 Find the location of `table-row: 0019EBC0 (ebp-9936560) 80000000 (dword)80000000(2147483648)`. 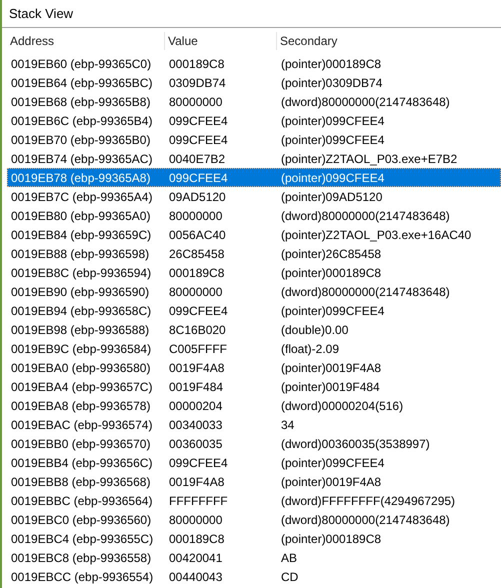

table-row: 0019EBC0 (ebp-9936560) 80000000 (dword)80000000(2147483648) is located at coordinates (254, 519).